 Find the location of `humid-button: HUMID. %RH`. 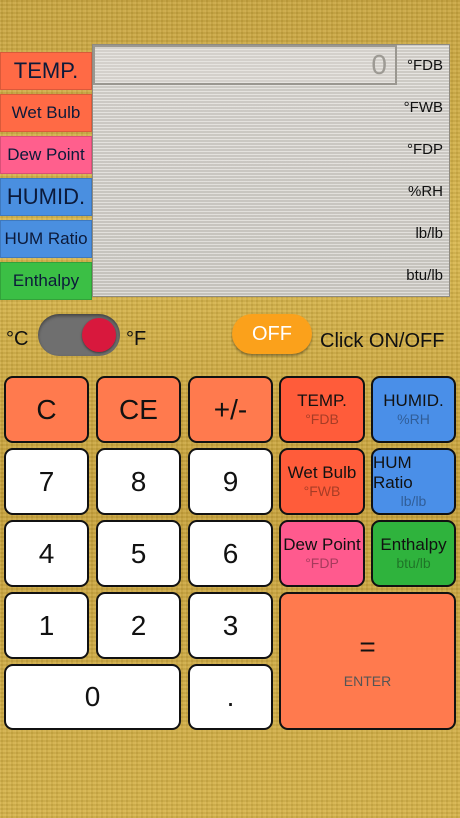

humid-button: HUMID. %RH is located at coordinates (413, 409).